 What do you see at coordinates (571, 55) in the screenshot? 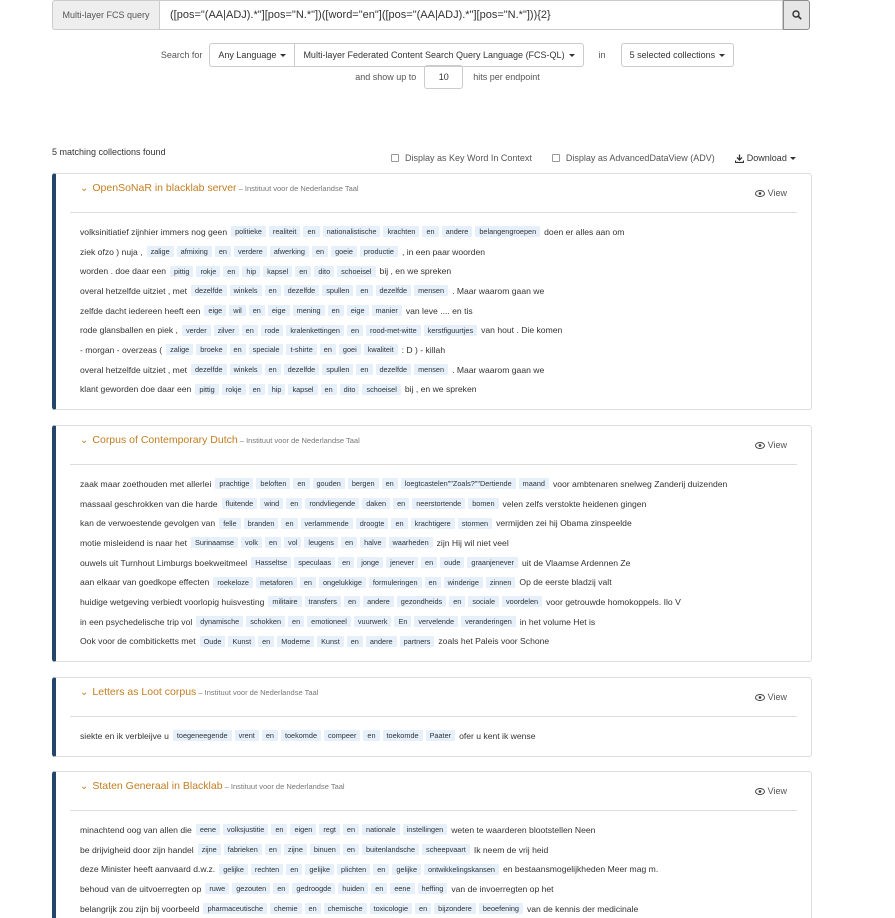
I see `caret-down-icon` at bounding box center [571, 55].